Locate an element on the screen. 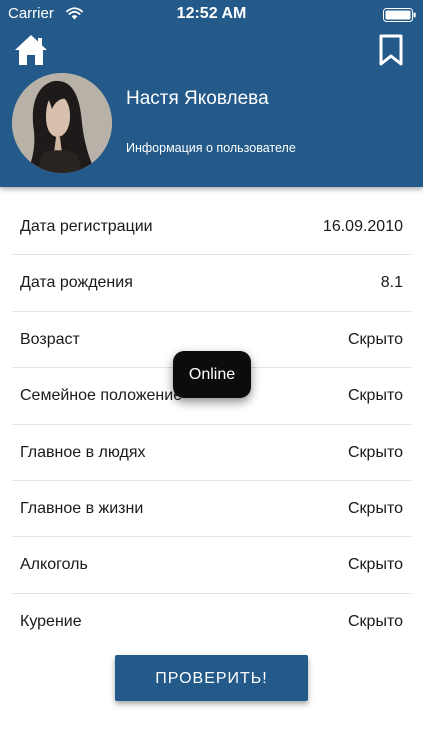  info-row-main-in-life: Главное в жизни Скрыто is located at coordinates (211, 509).